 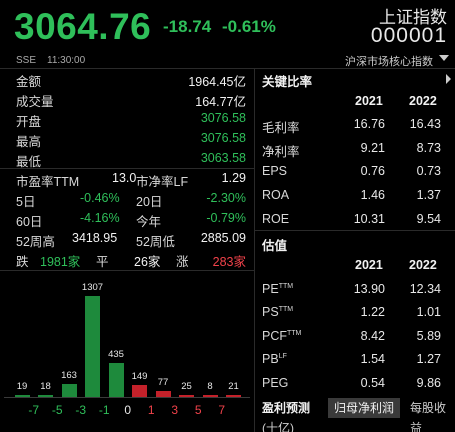 What do you see at coordinates (389, 62) in the screenshot?
I see `index-subtitle: 沪深市场核心指数` at bounding box center [389, 62].